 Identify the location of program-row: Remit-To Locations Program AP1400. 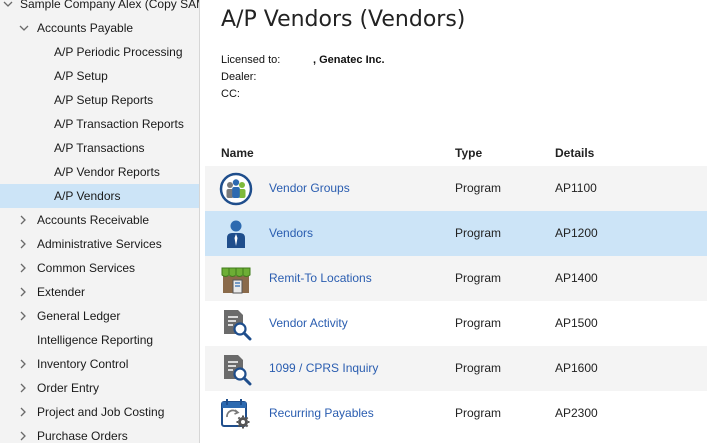
(456, 278).